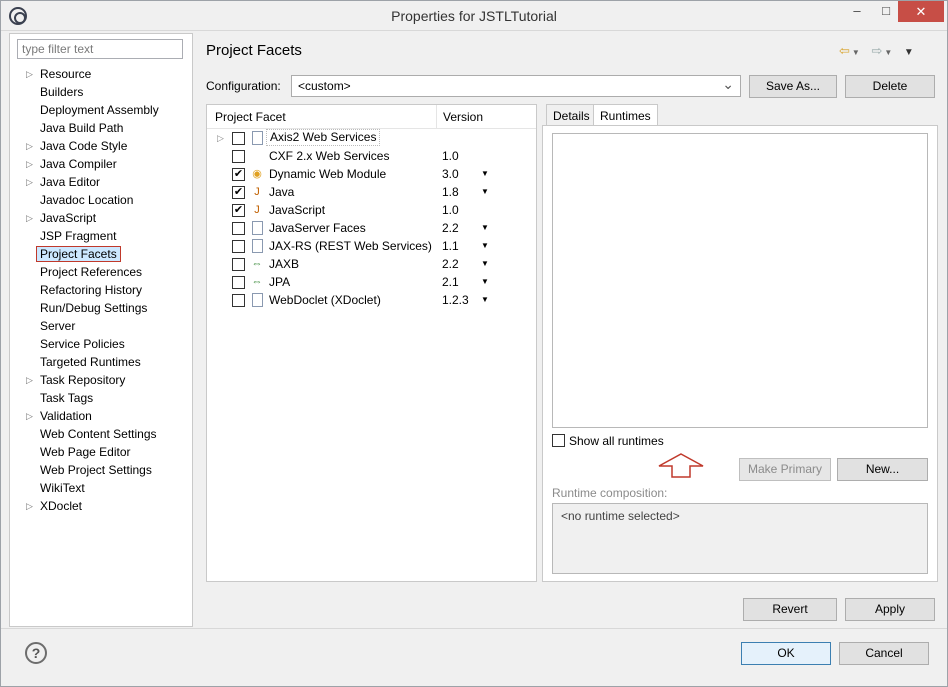 The width and height of the screenshot is (948, 687). What do you see at coordinates (101, 110) in the screenshot?
I see `sidebar-item: Deployment Assembly` at bounding box center [101, 110].